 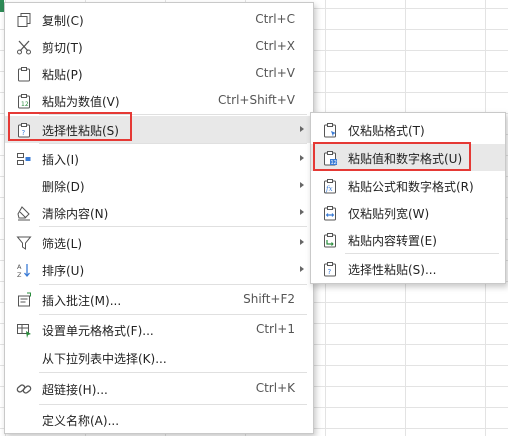 What do you see at coordinates (24, 300) in the screenshot?
I see `comment-icon` at bounding box center [24, 300].